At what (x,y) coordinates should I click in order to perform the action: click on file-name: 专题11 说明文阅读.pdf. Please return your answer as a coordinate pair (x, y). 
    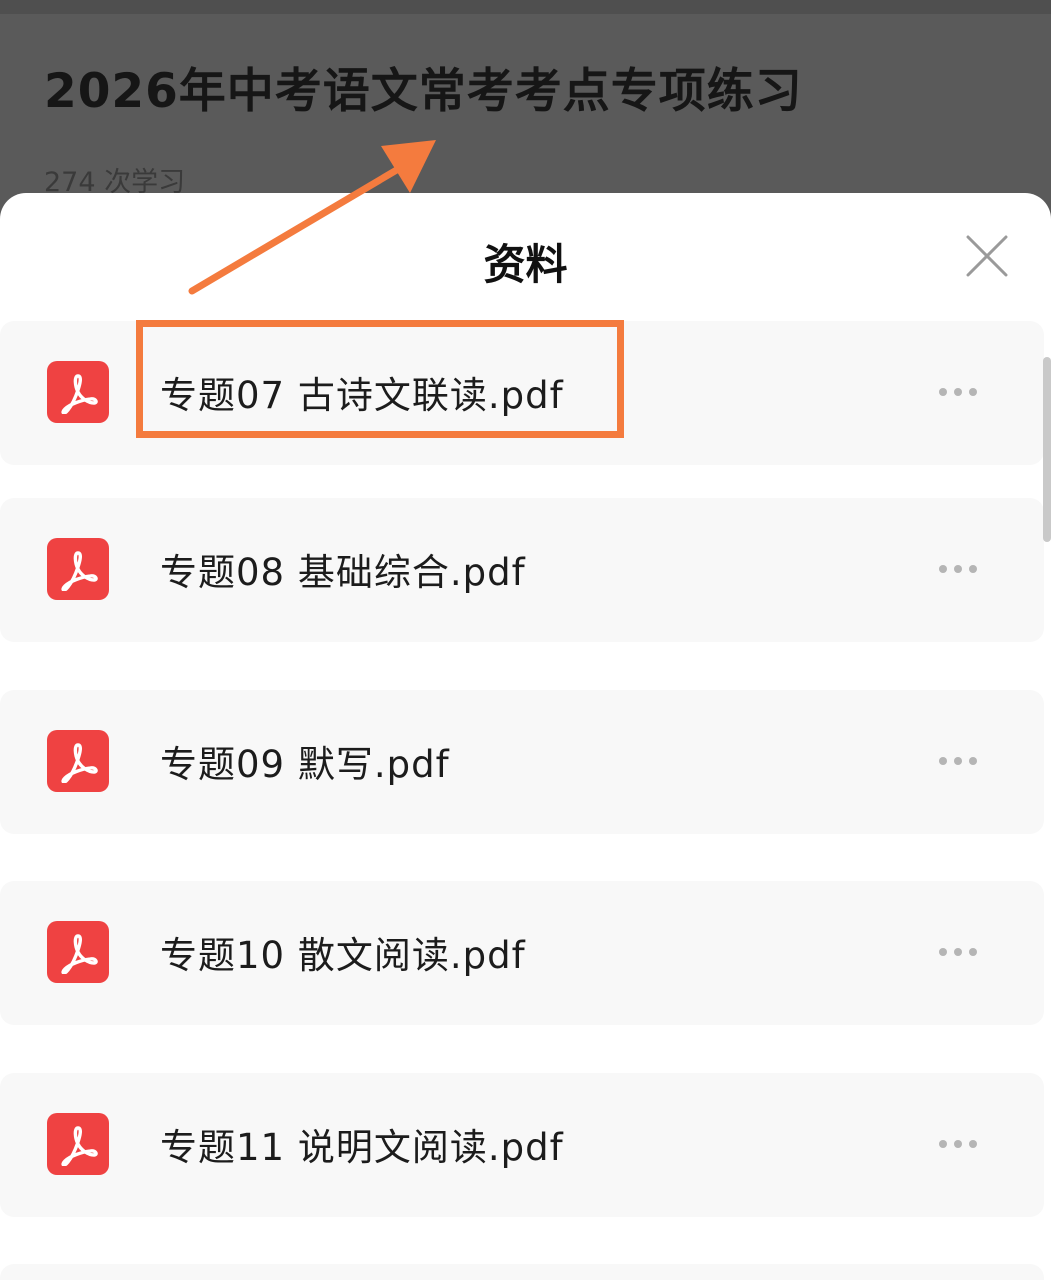
    Looking at the image, I should click on (362, 1147).